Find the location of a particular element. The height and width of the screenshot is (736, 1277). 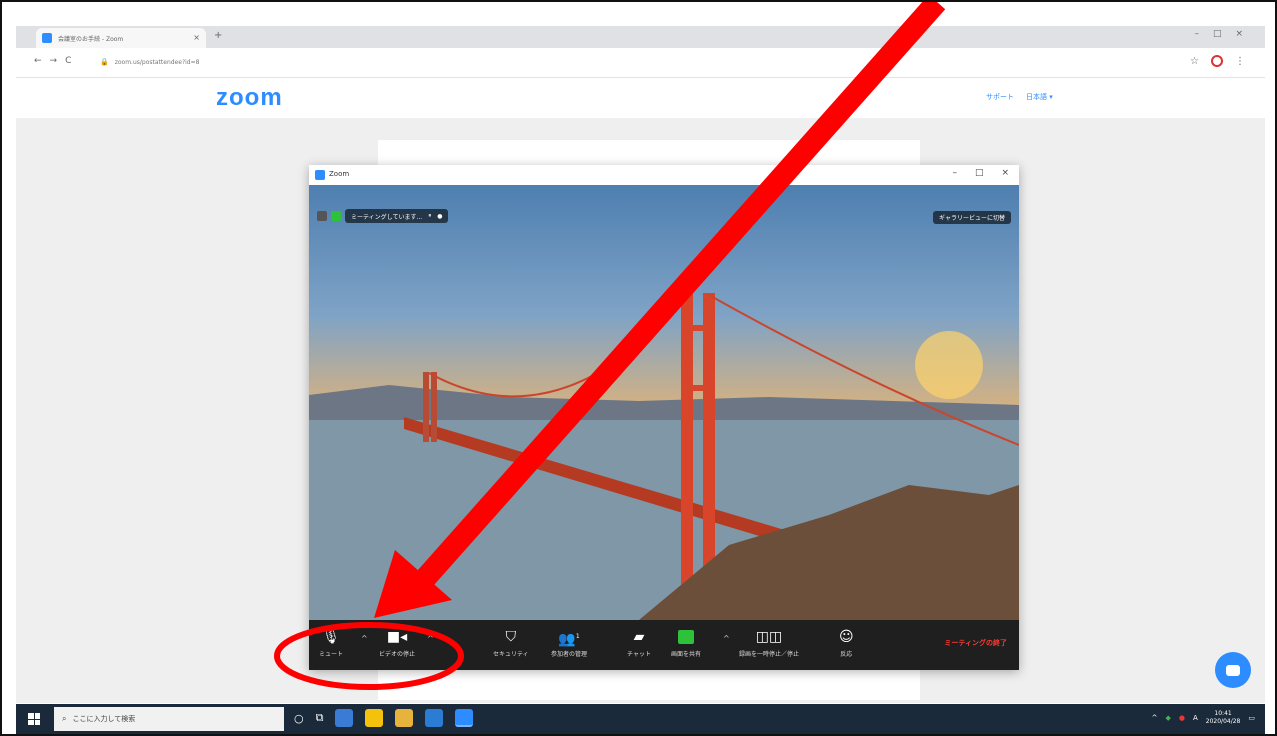

audio-options-chevron-icon: ^ is located at coordinates (364, 638).